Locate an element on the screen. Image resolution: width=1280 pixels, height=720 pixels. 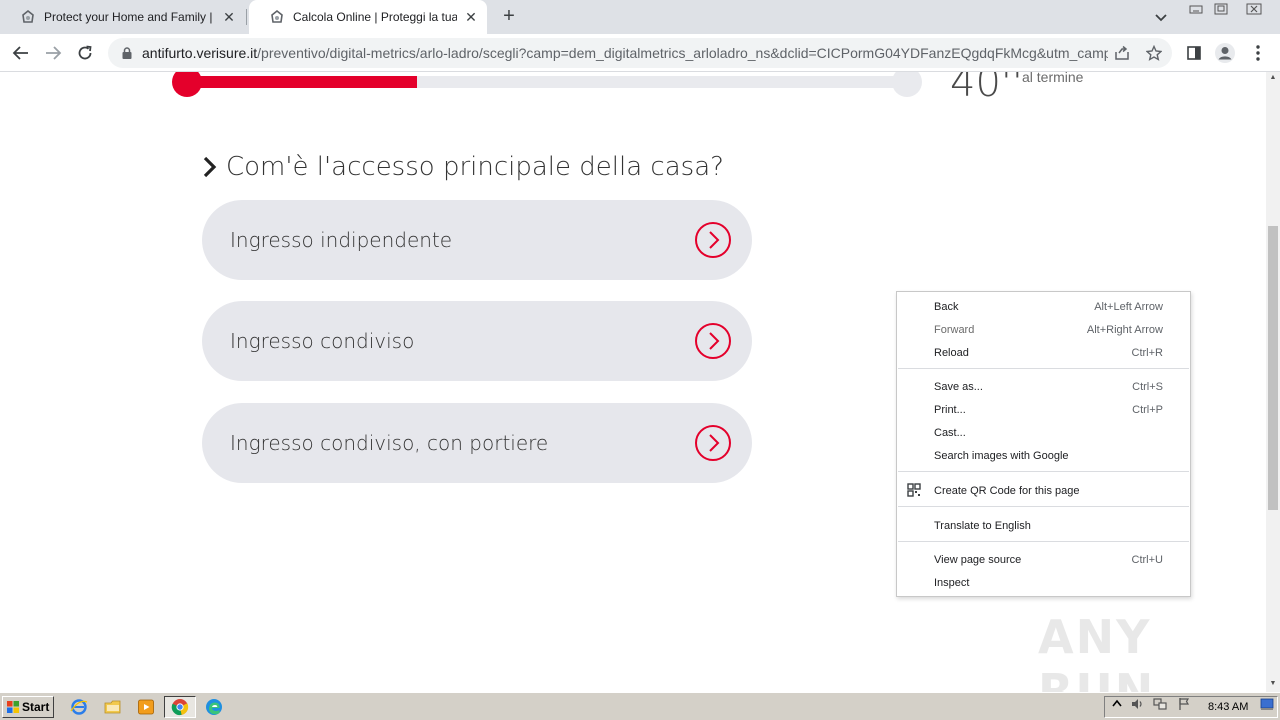
menu-item-label: Forward is located at coordinates (954, 329).